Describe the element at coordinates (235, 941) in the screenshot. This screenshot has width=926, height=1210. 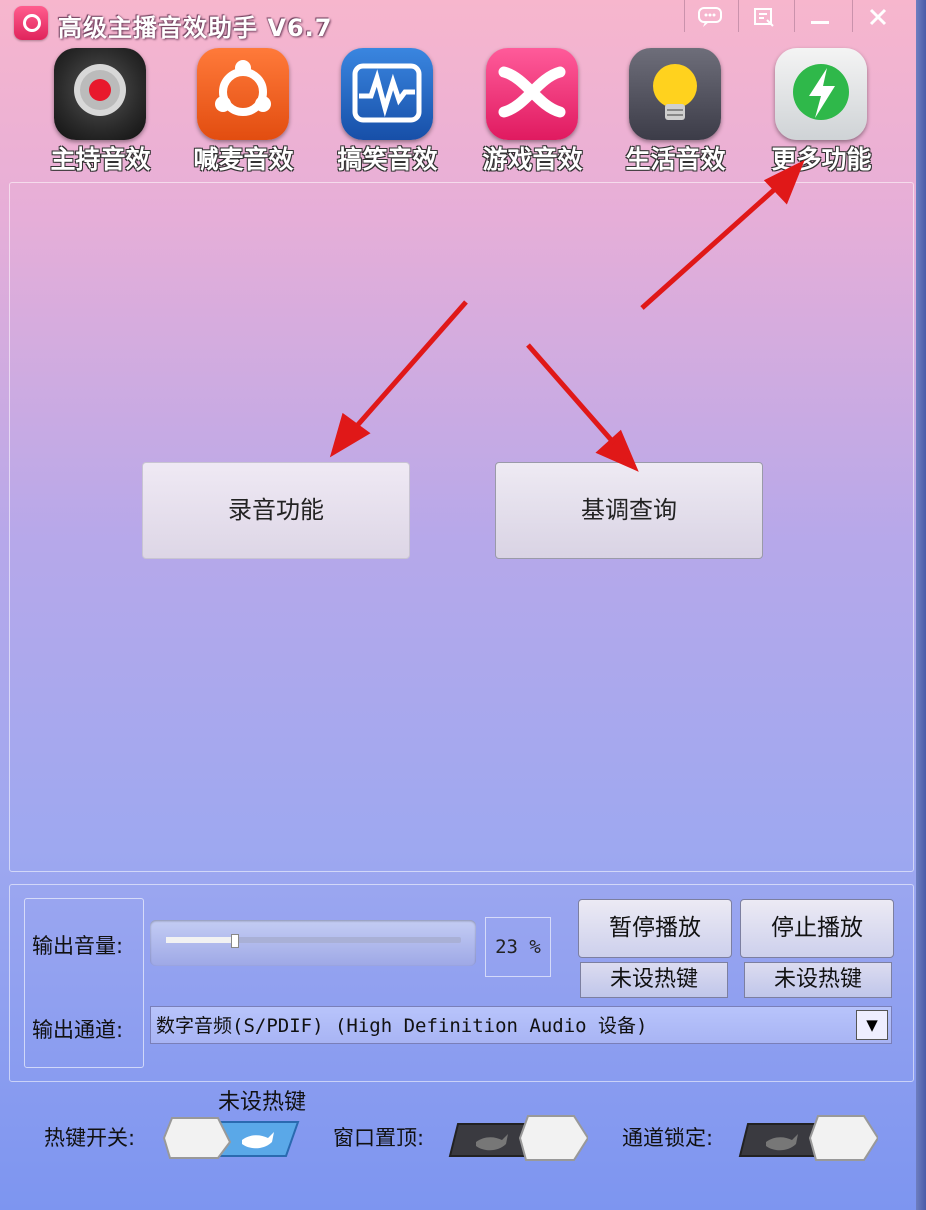
I see `volume-thumb` at that location.